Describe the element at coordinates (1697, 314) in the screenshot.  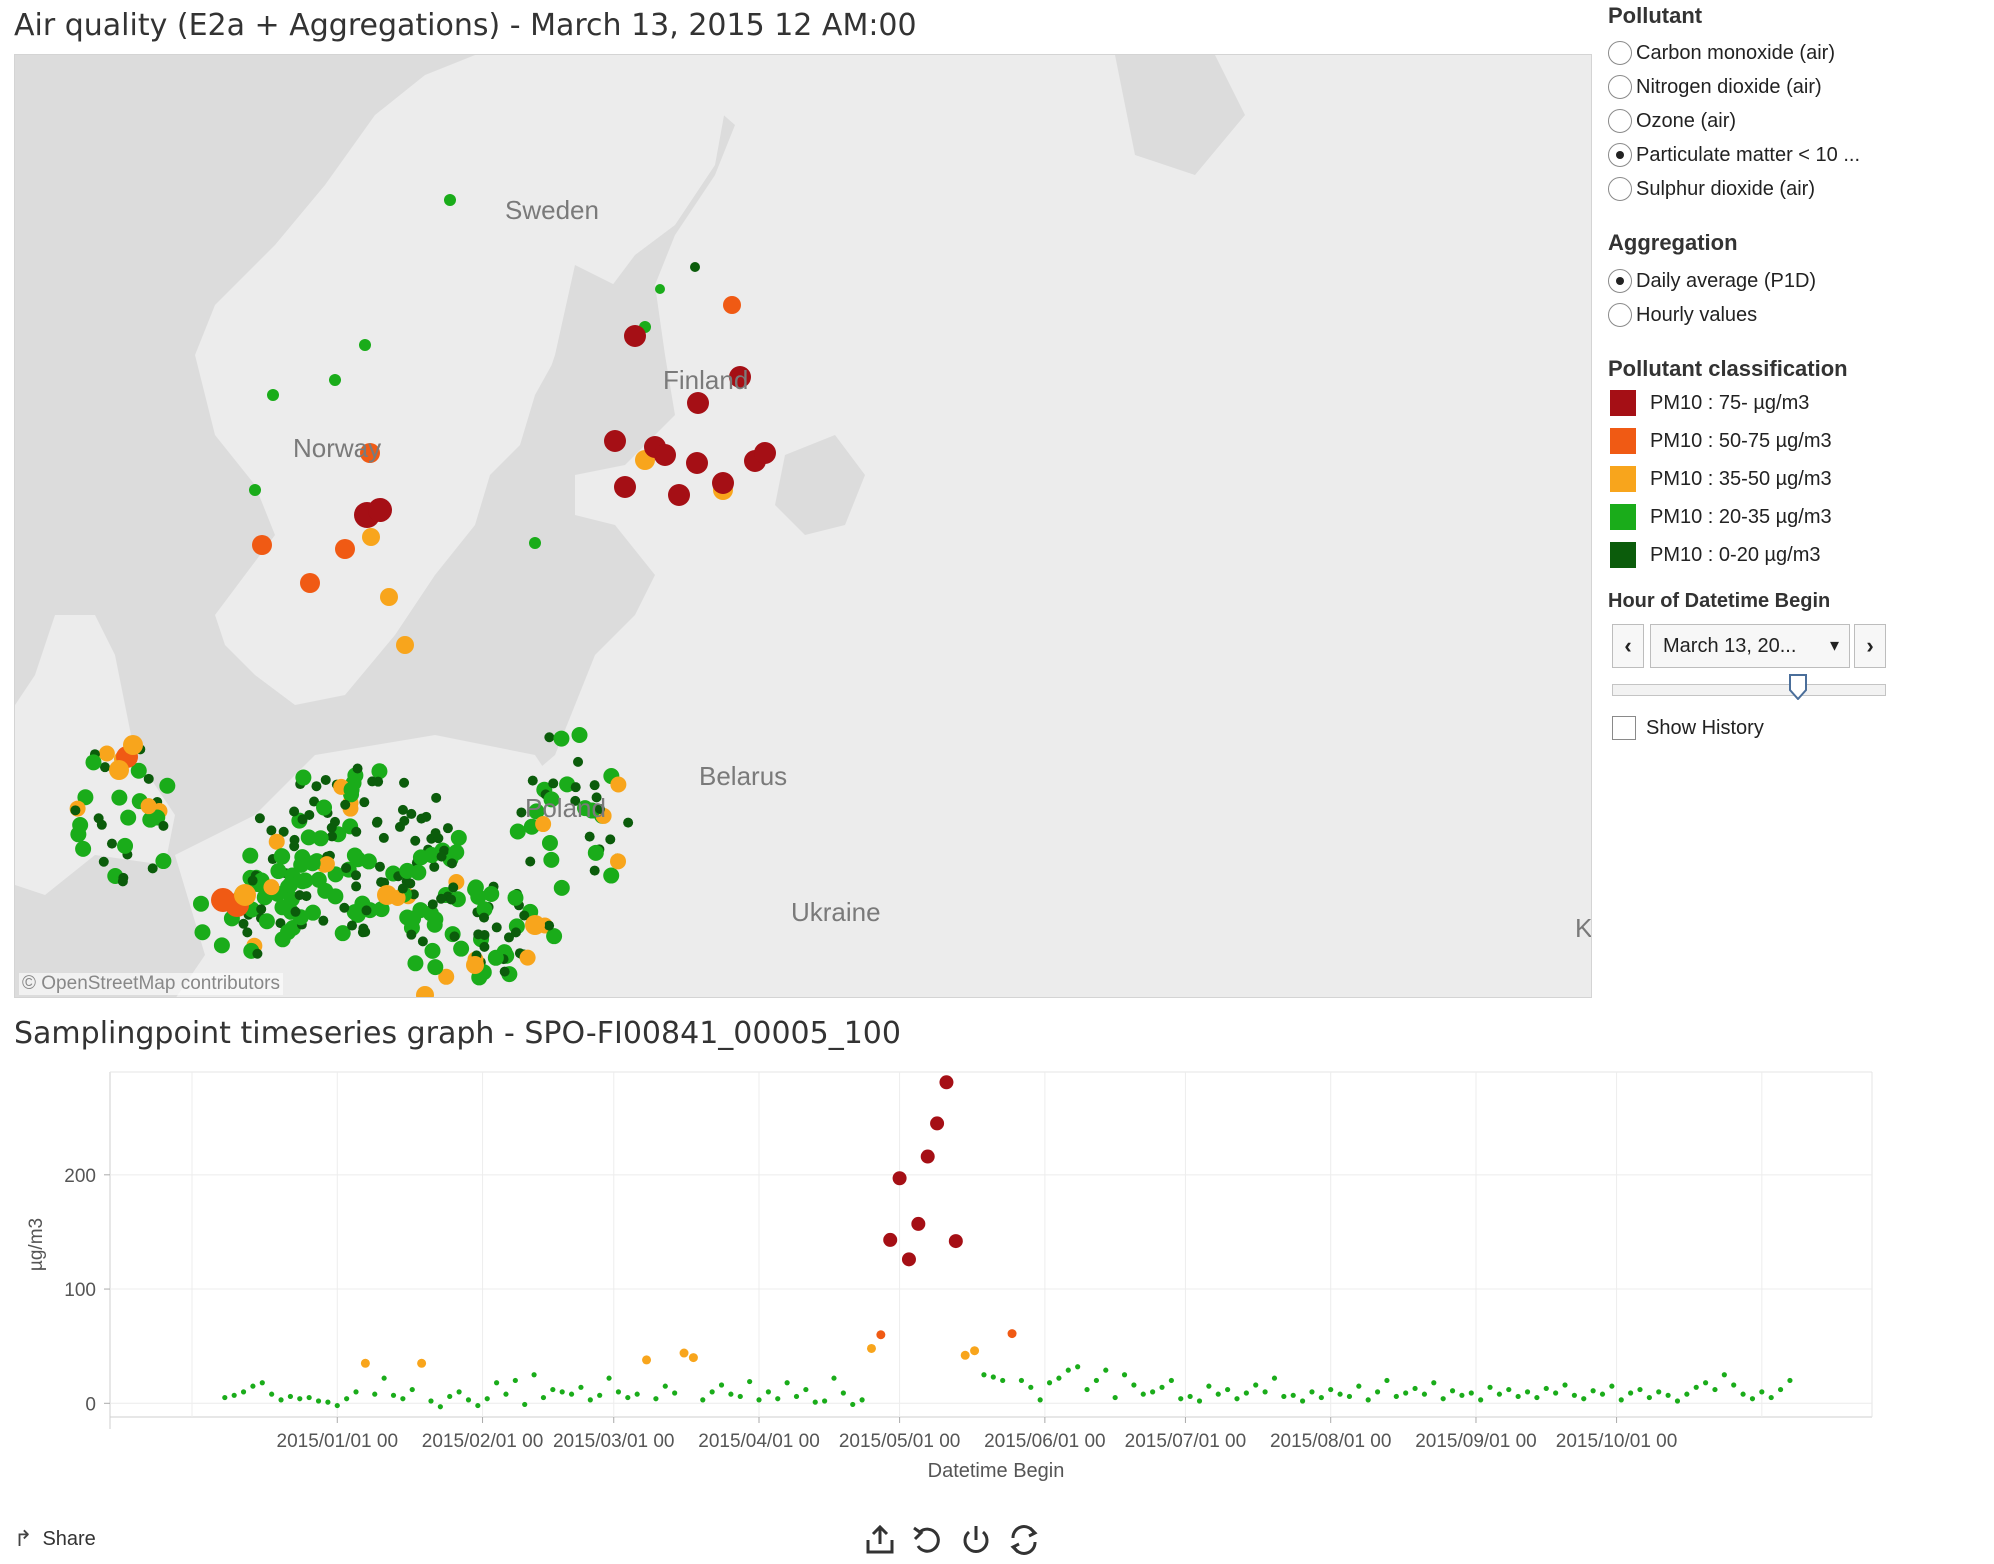
I see `radio-label: Hourly values` at that location.